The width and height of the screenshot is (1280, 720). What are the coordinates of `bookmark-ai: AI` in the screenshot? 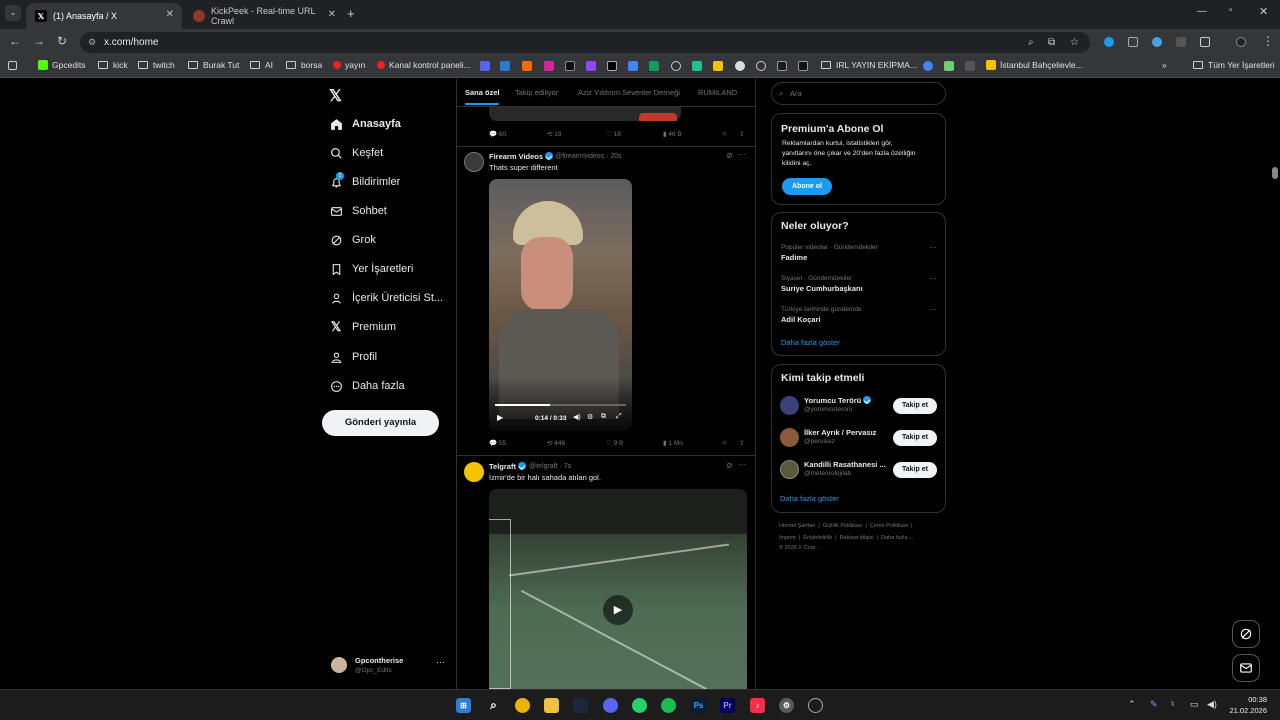 It's located at (261, 65).